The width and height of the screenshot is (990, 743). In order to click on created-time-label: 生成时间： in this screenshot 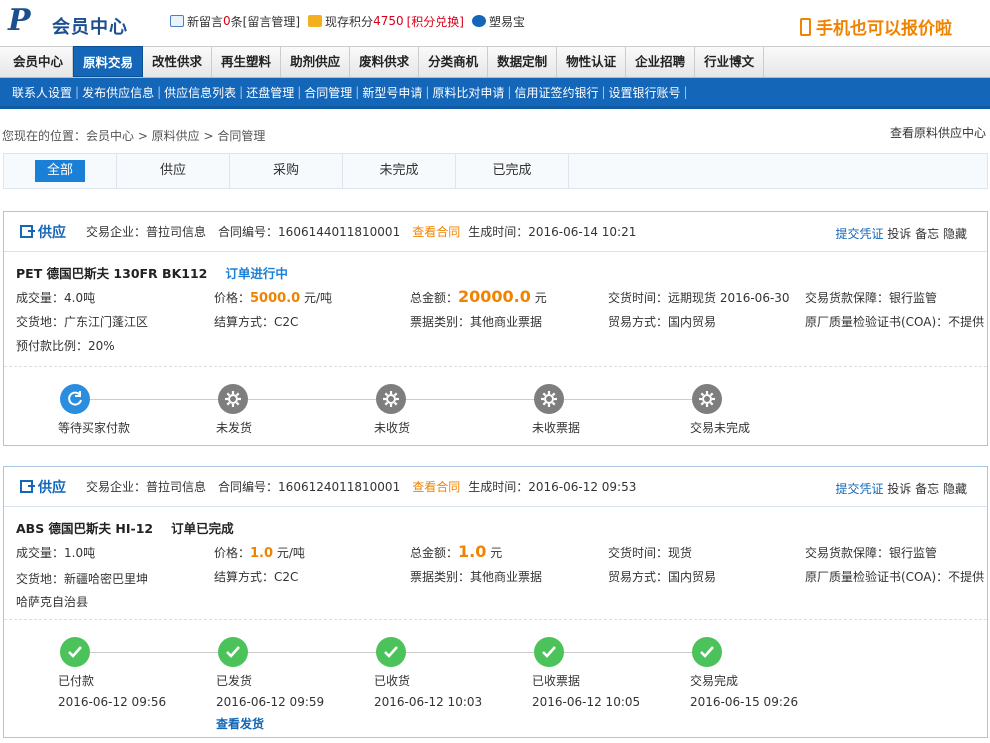, I will do `click(498, 487)`.